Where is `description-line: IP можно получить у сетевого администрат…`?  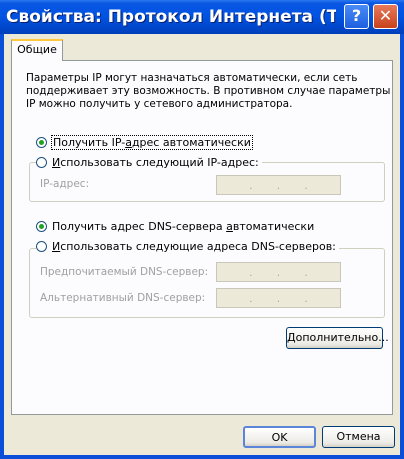 description-line: IP можно получить у сетевого администрат… is located at coordinates (159, 104).